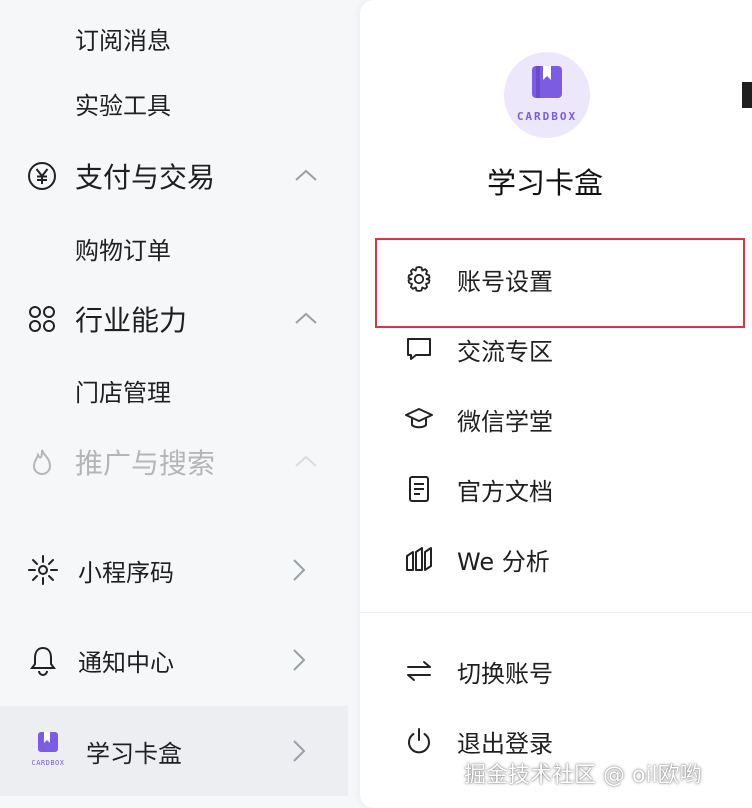 This screenshot has height=808, width=752. I want to click on menu-item-label: We 分析, so click(503, 561).